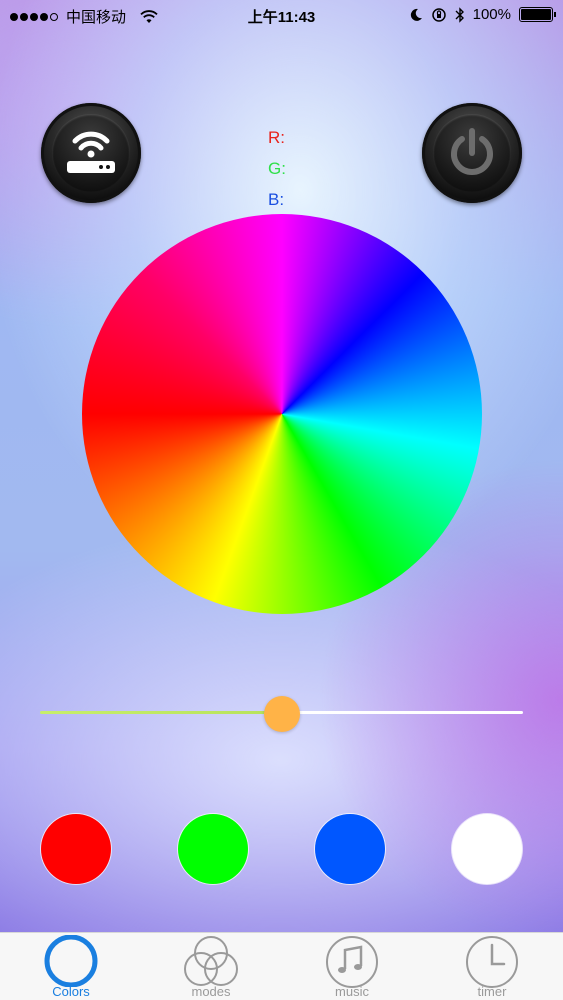  What do you see at coordinates (276, 199) in the screenshot?
I see `blue-value-label: B:` at bounding box center [276, 199].